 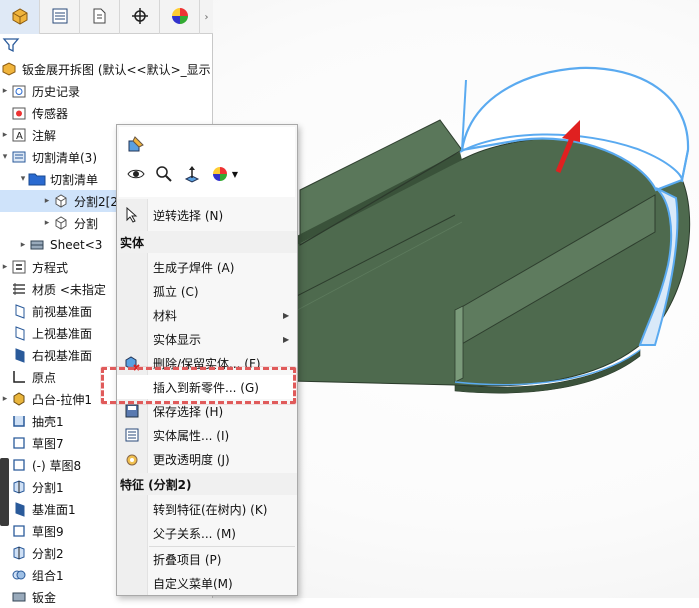 I want to click on menu-item-isolate: 孤立 (C), so click(x=207, y=291).